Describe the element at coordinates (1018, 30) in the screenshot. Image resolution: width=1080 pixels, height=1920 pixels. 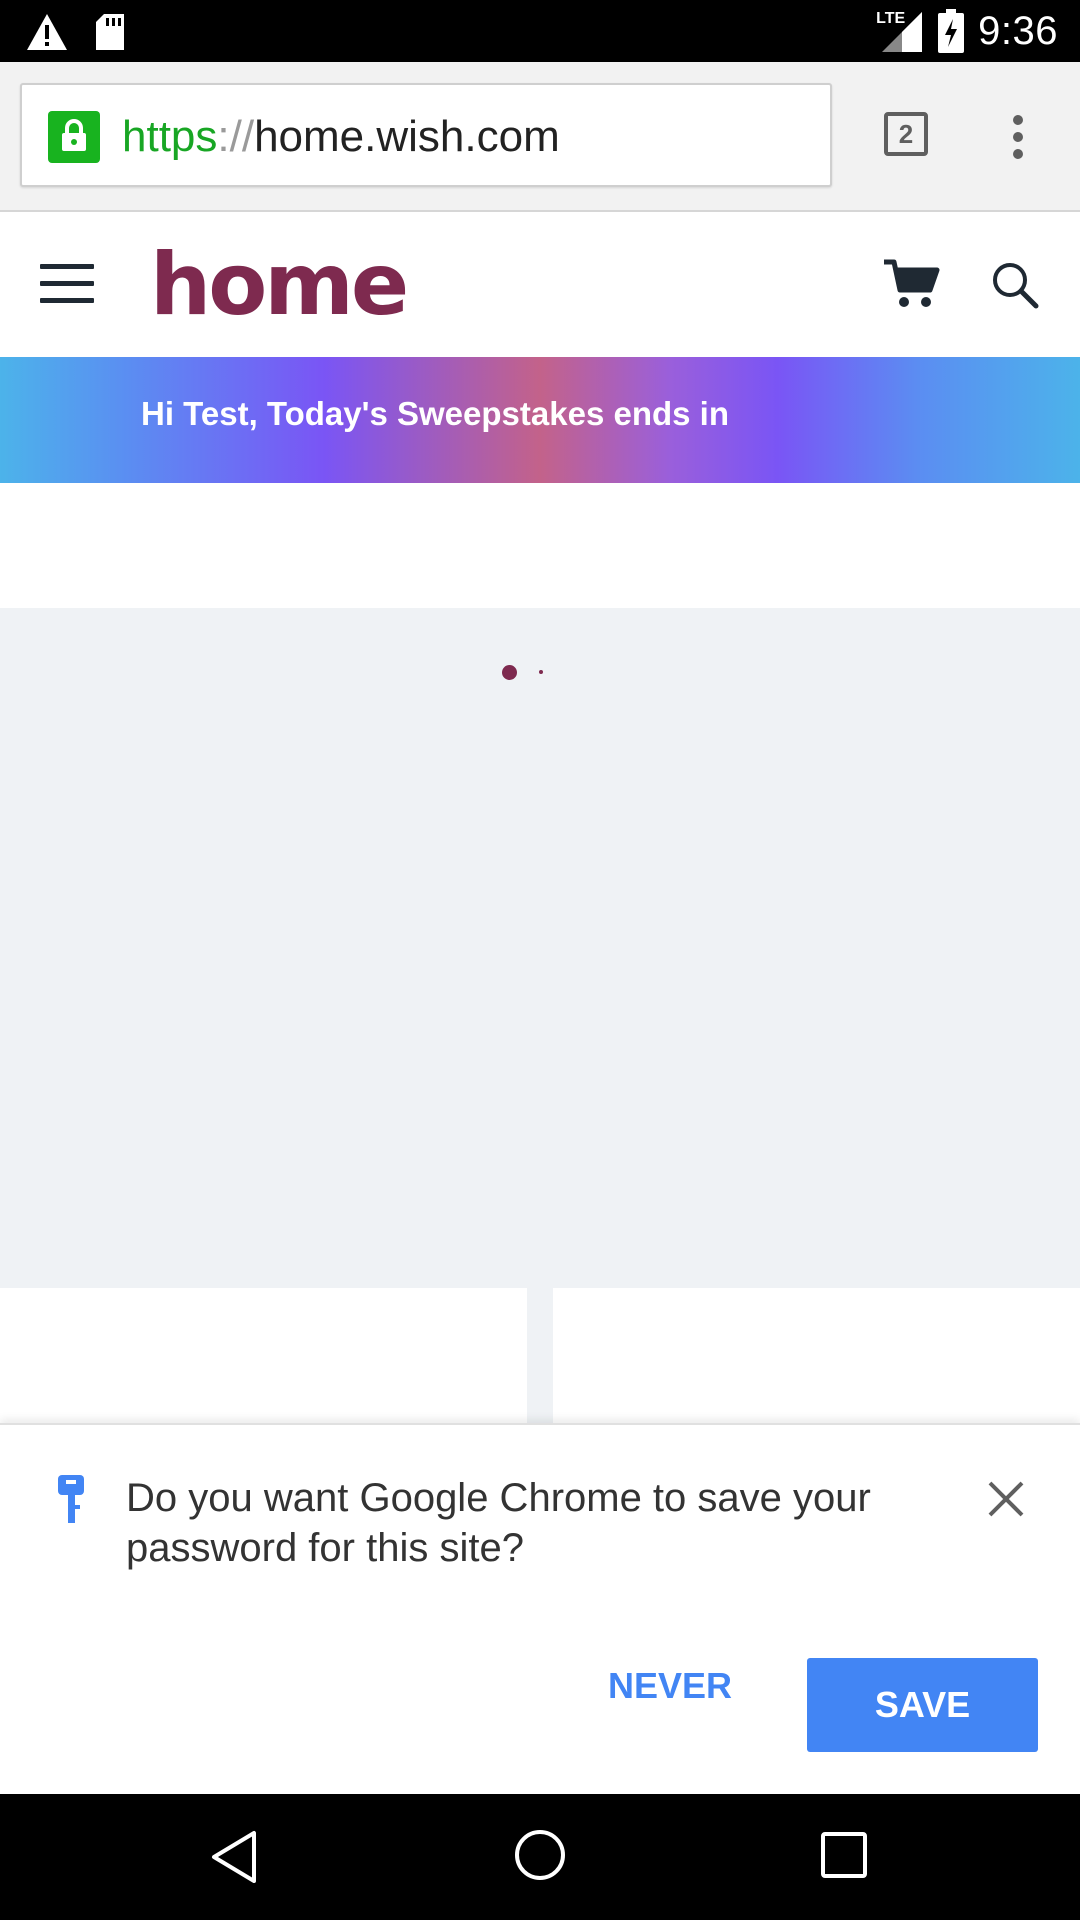
I see `status-time: 9:36` at that location.